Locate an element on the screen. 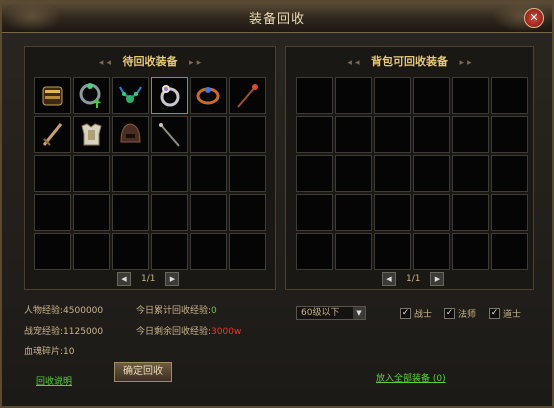  white-armor-icon is located at coordinates (91, 134).